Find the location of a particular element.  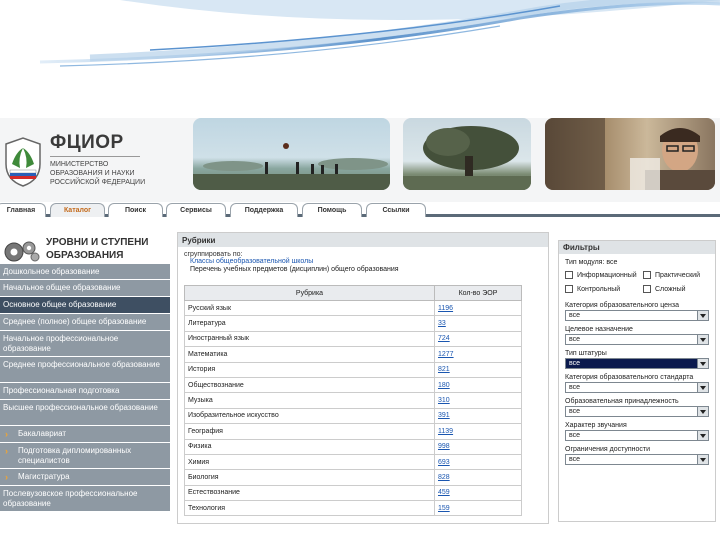

rubric-count-link: 159 is located at coordinates (478, 508).